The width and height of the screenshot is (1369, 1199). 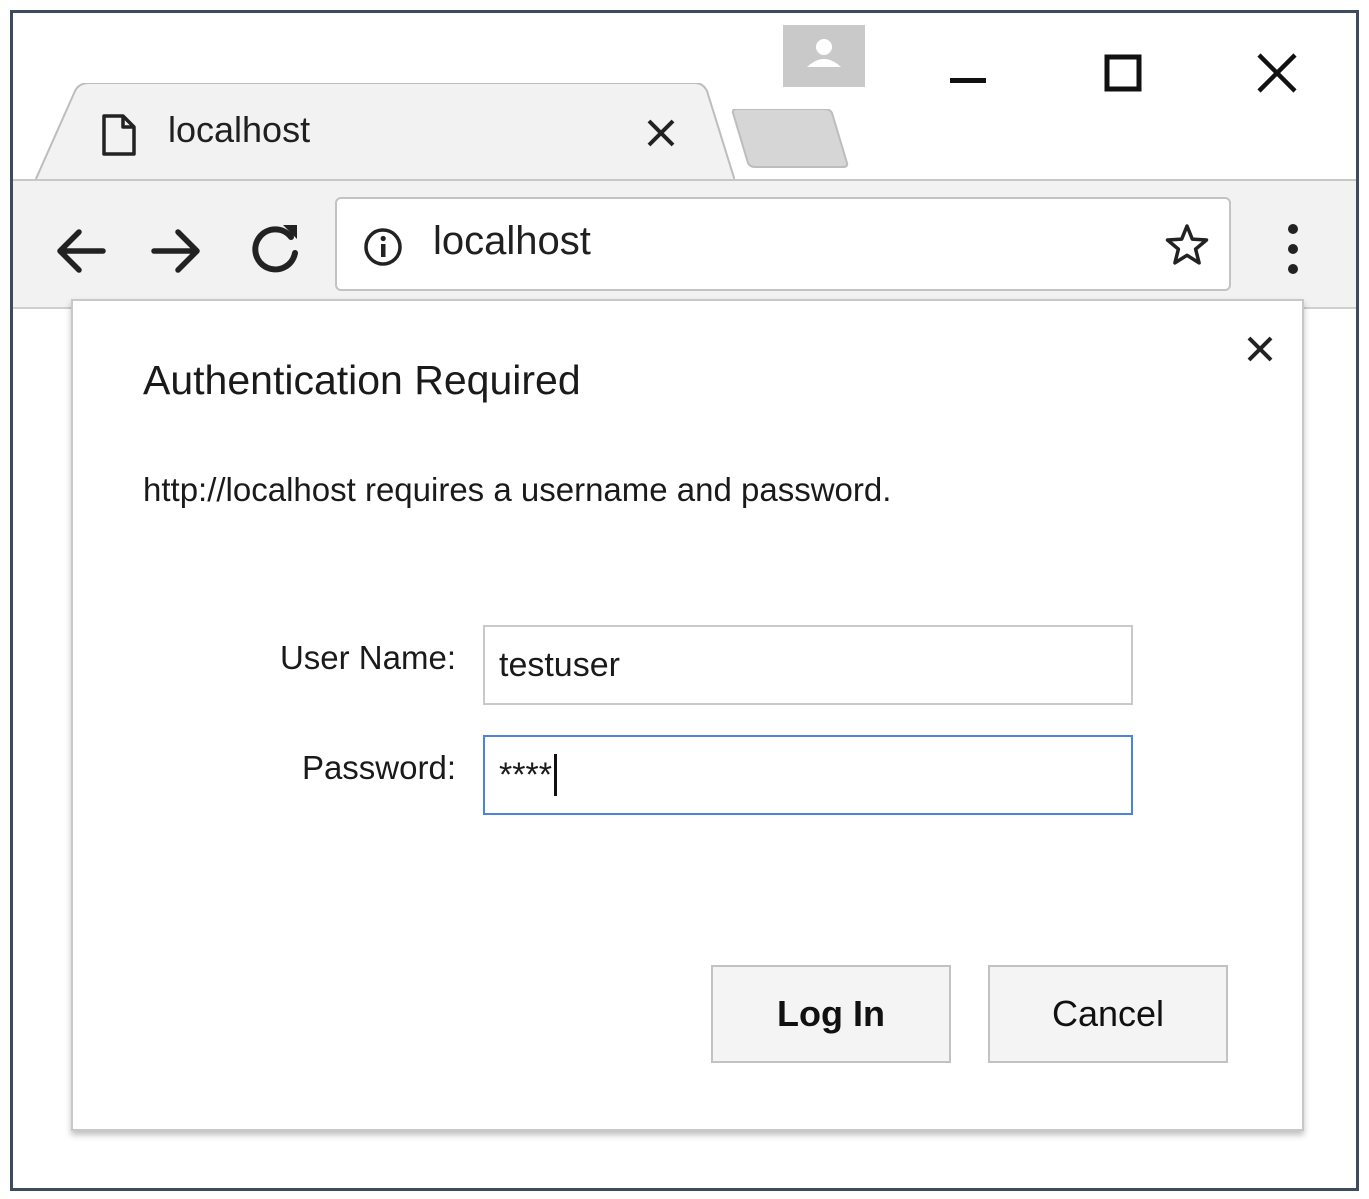 What do you see at coordinates (559, 664) in the screenshot?
I see `username-value: testuser` at bounding box center [559, 664].